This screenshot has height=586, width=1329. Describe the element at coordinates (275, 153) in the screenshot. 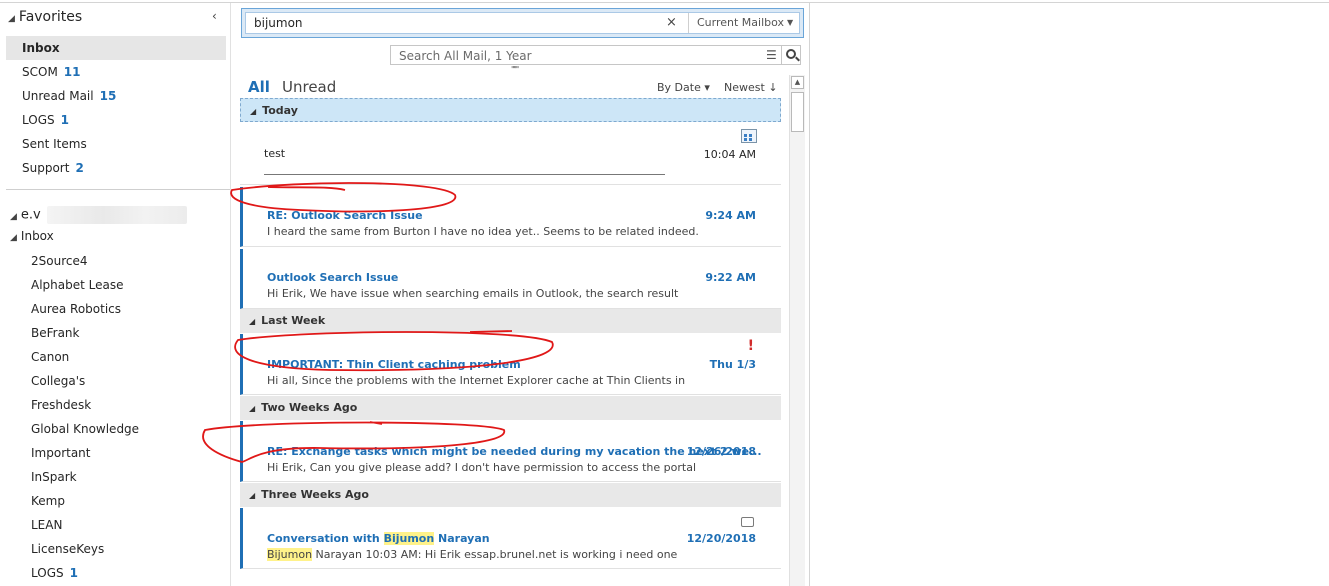

I see `message-subject: test` at that location.